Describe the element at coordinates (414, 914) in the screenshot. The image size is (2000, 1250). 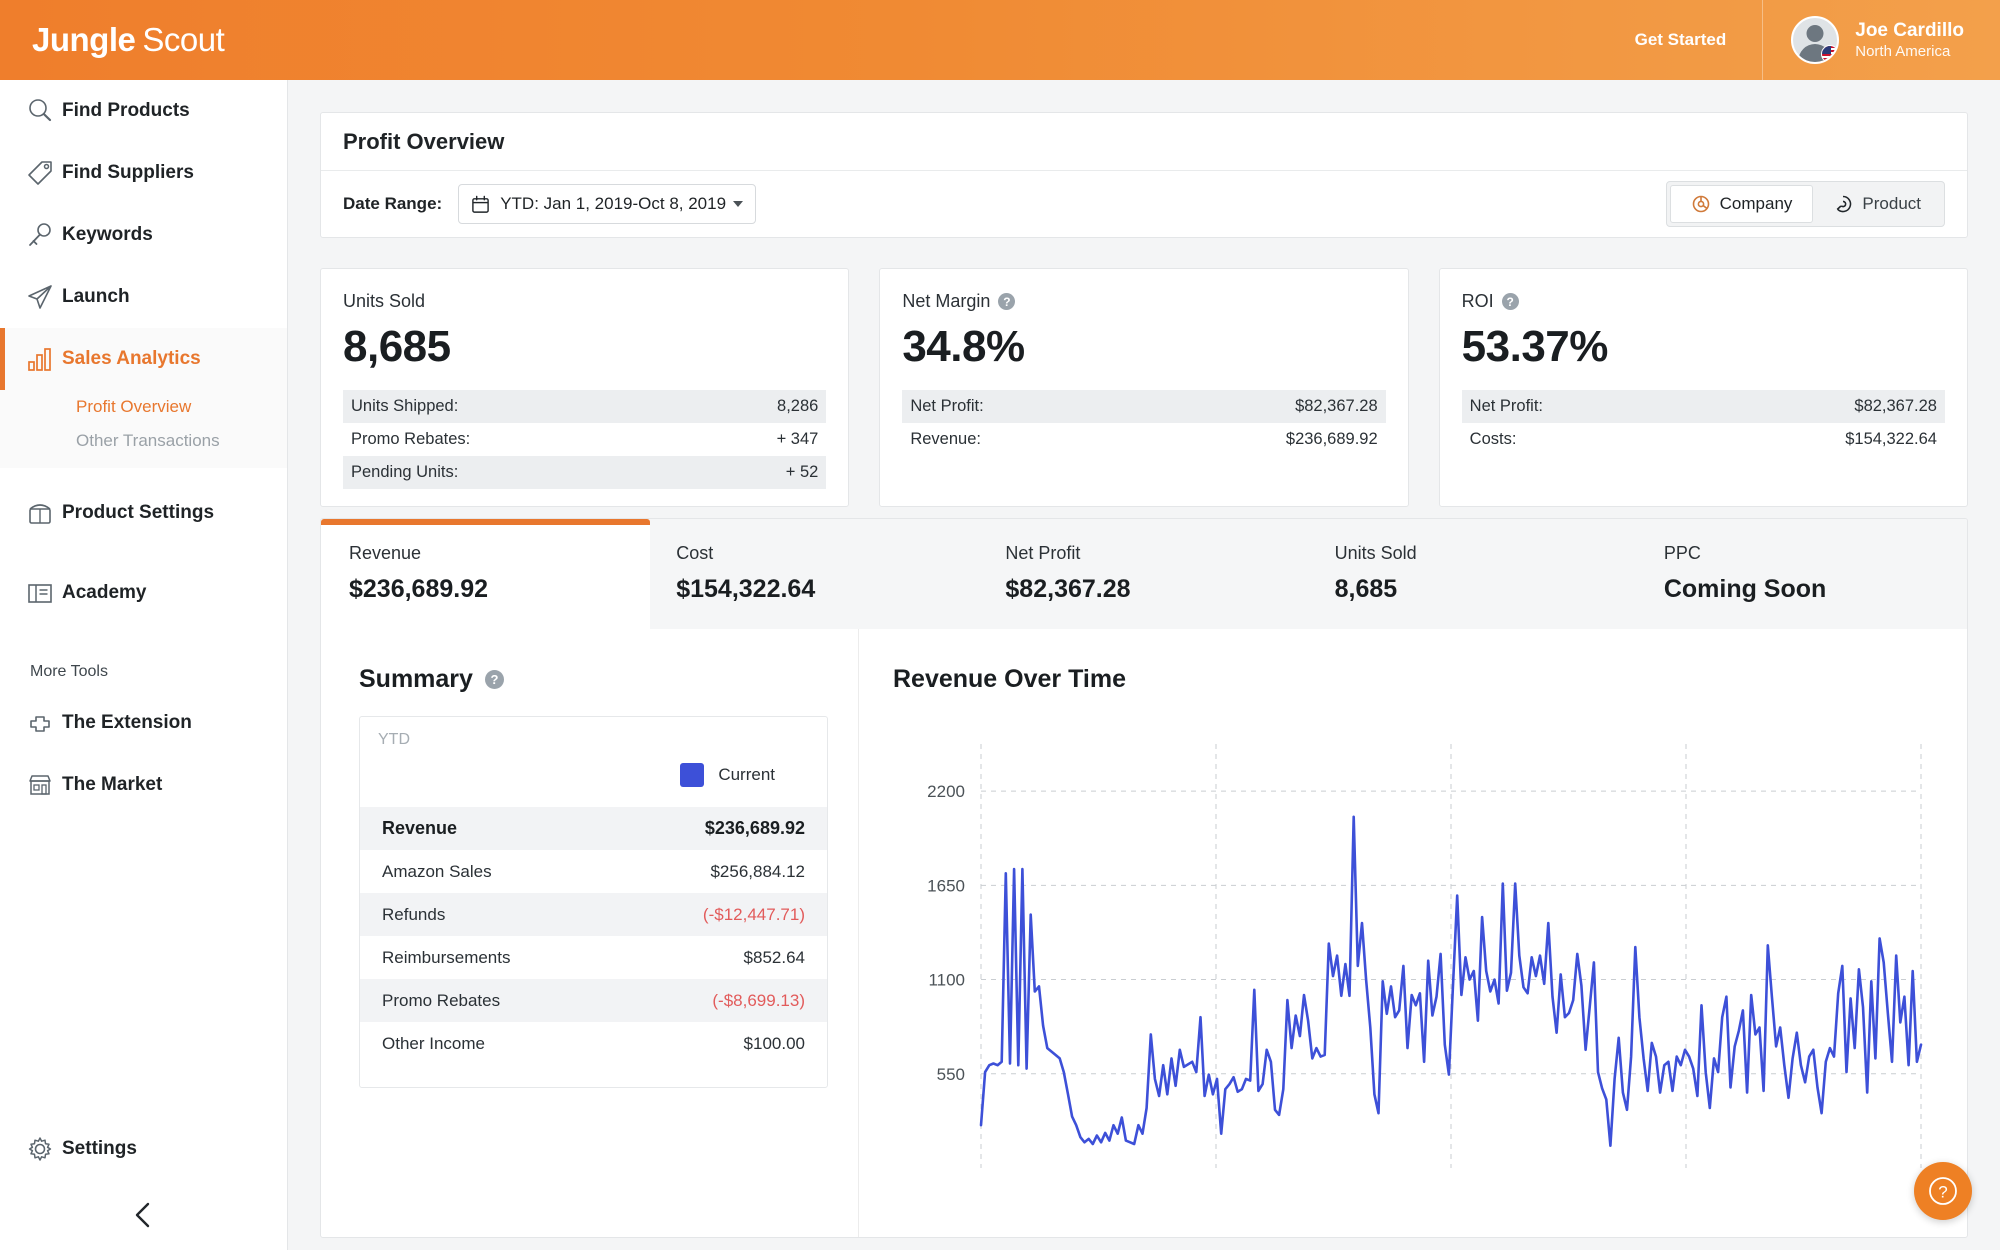
I see `row-label: Refunds` at that location.